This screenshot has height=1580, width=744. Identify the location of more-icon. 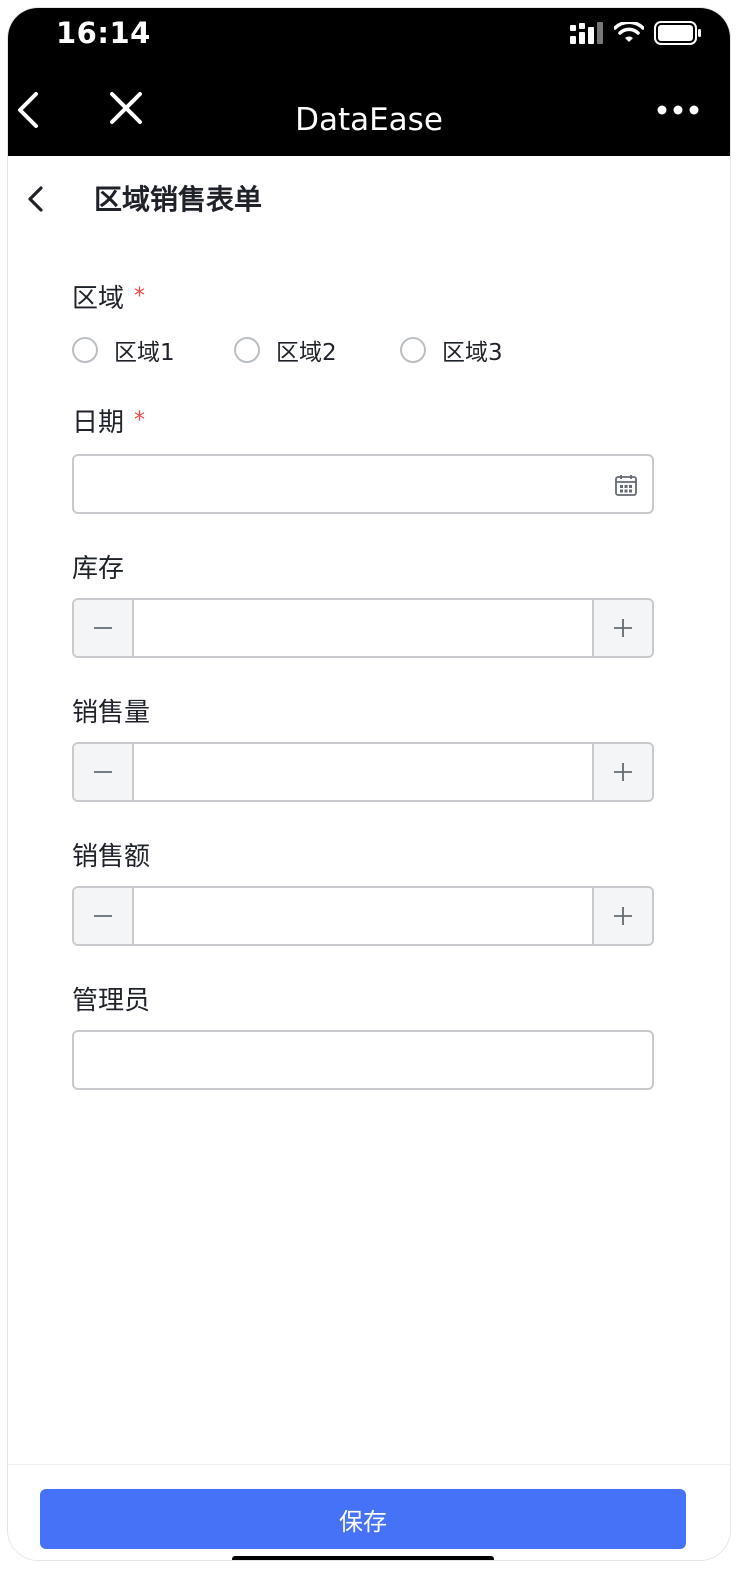
(678, 110).